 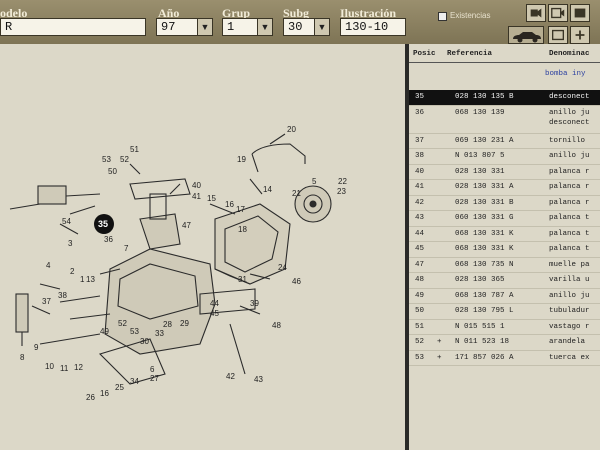 I want to click on callout-number: 39, so click(x=254, y=303).